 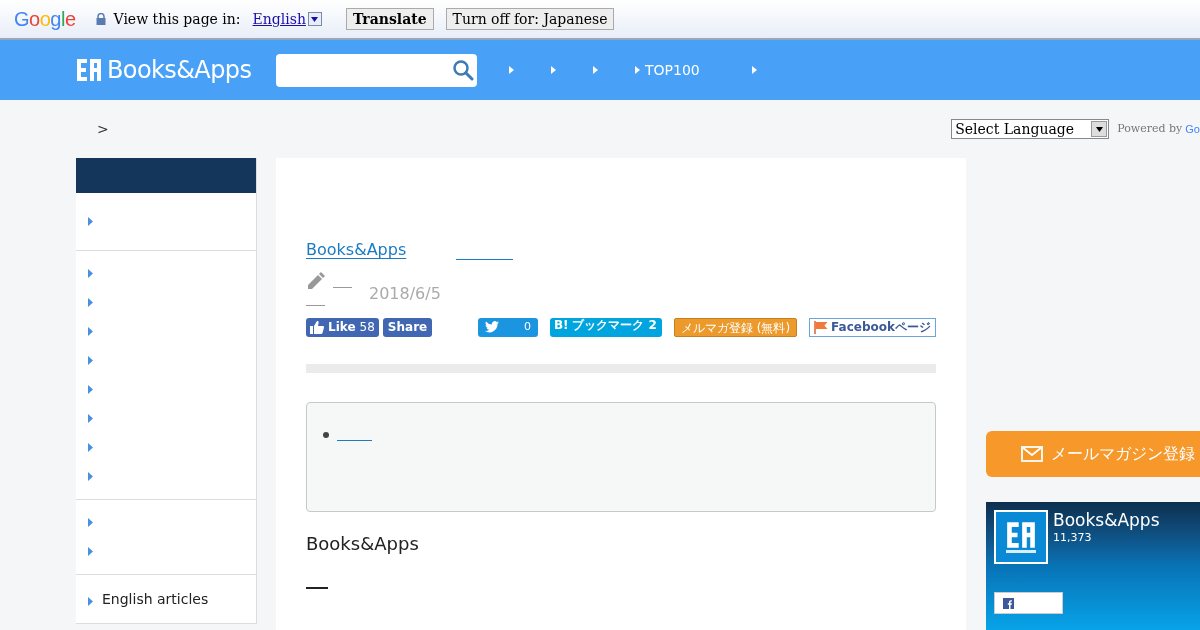 What do you see at coordinates (100, 19) in the screenshot?
I see `lock-icon` at bounding box center [100, 19].